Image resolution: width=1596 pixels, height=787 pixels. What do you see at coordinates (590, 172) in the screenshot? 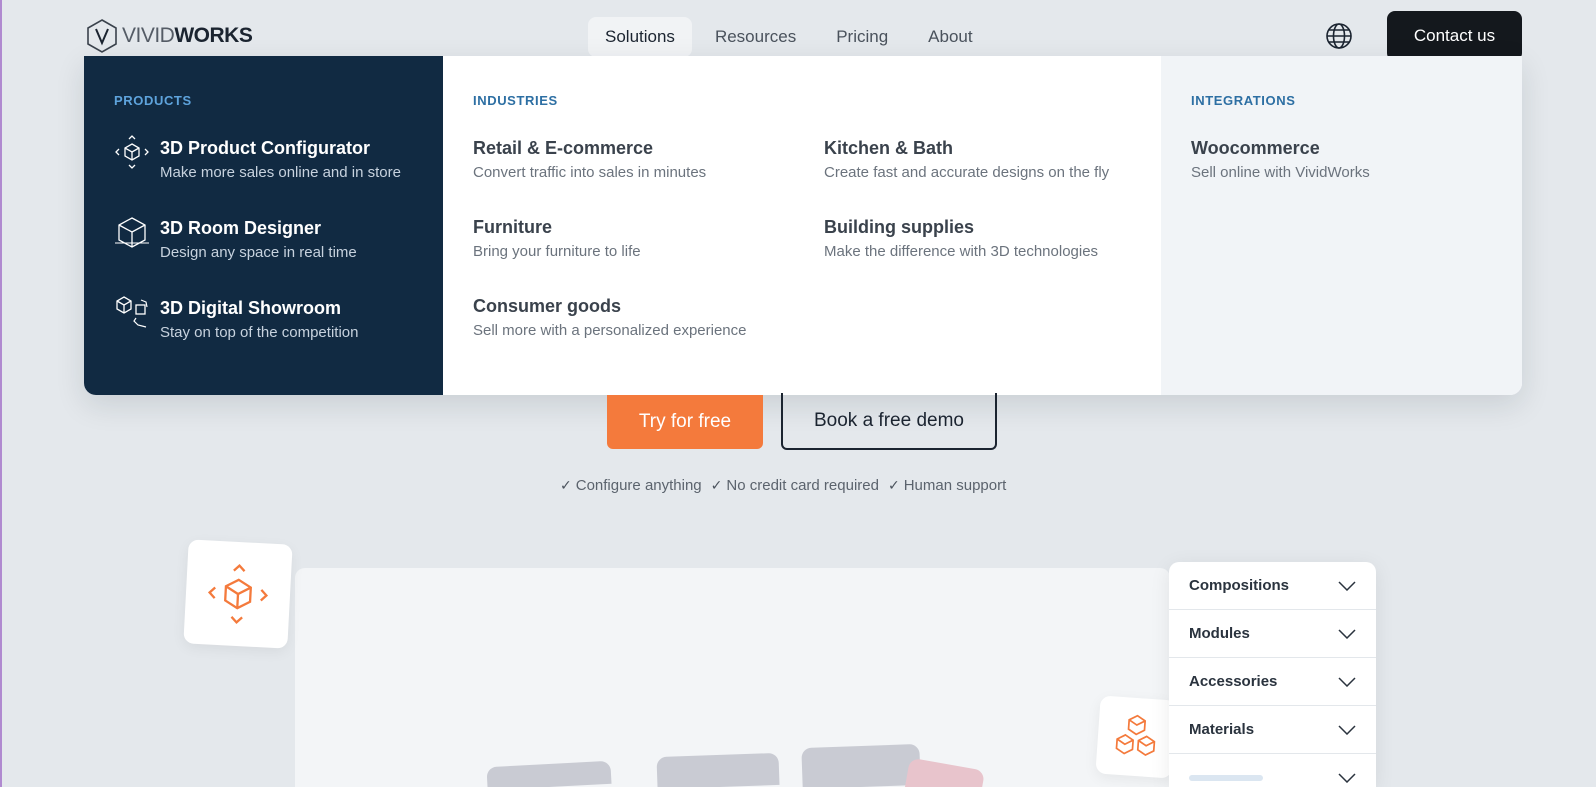
I see `industry-subtitle: Convert traffic into sales in minutes` at bounding box center [590, 172].